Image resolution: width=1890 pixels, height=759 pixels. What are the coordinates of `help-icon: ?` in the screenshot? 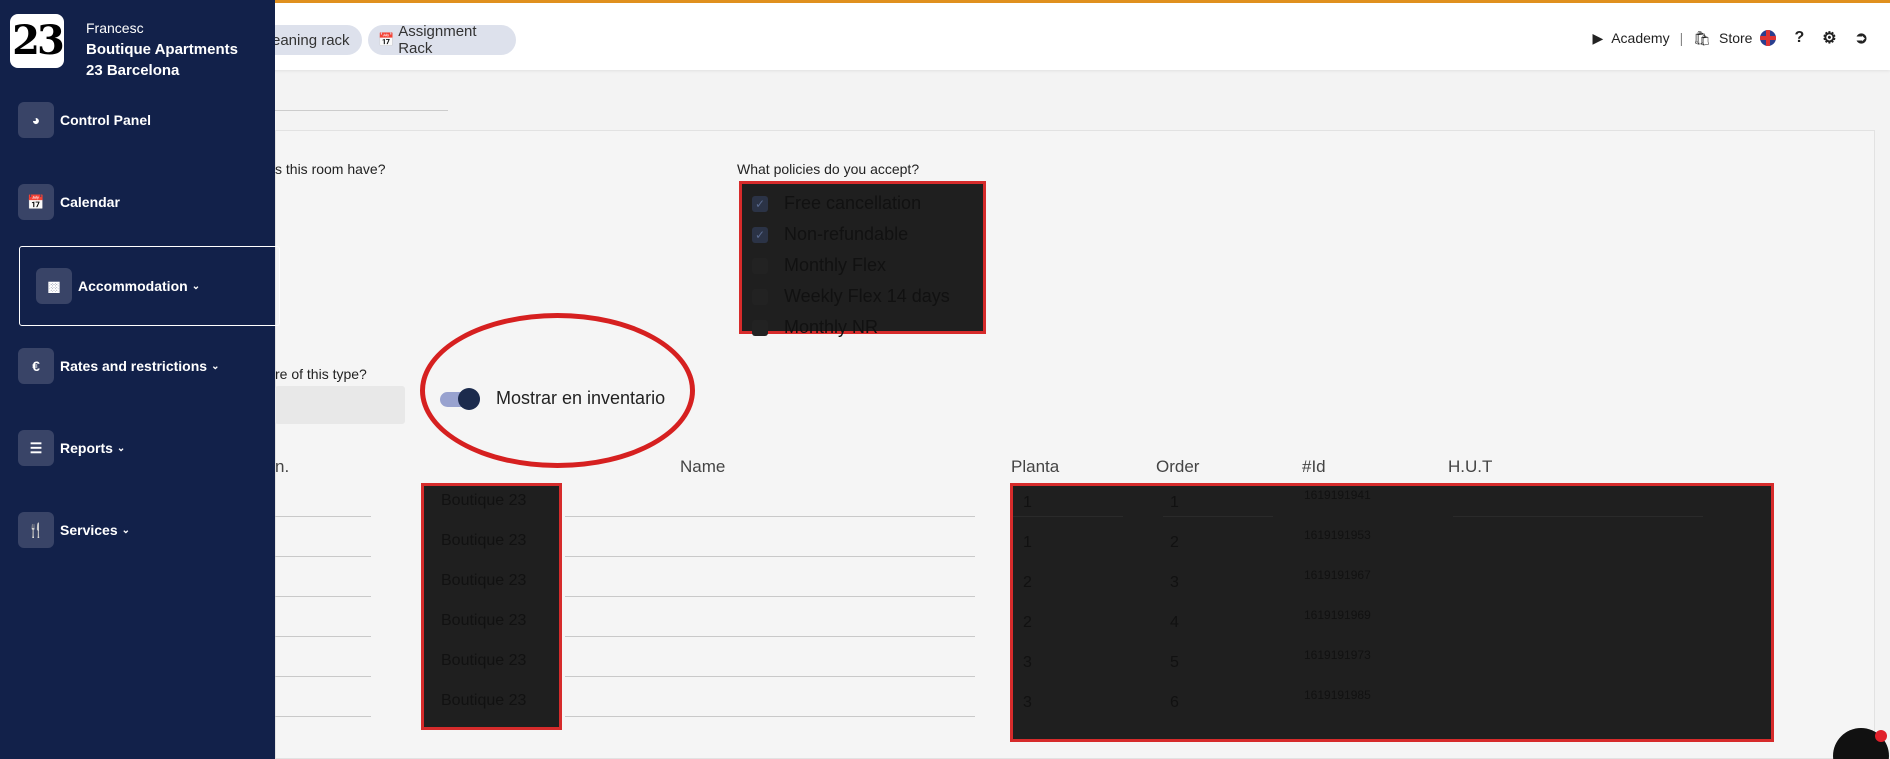 It's located at (1799, 38).